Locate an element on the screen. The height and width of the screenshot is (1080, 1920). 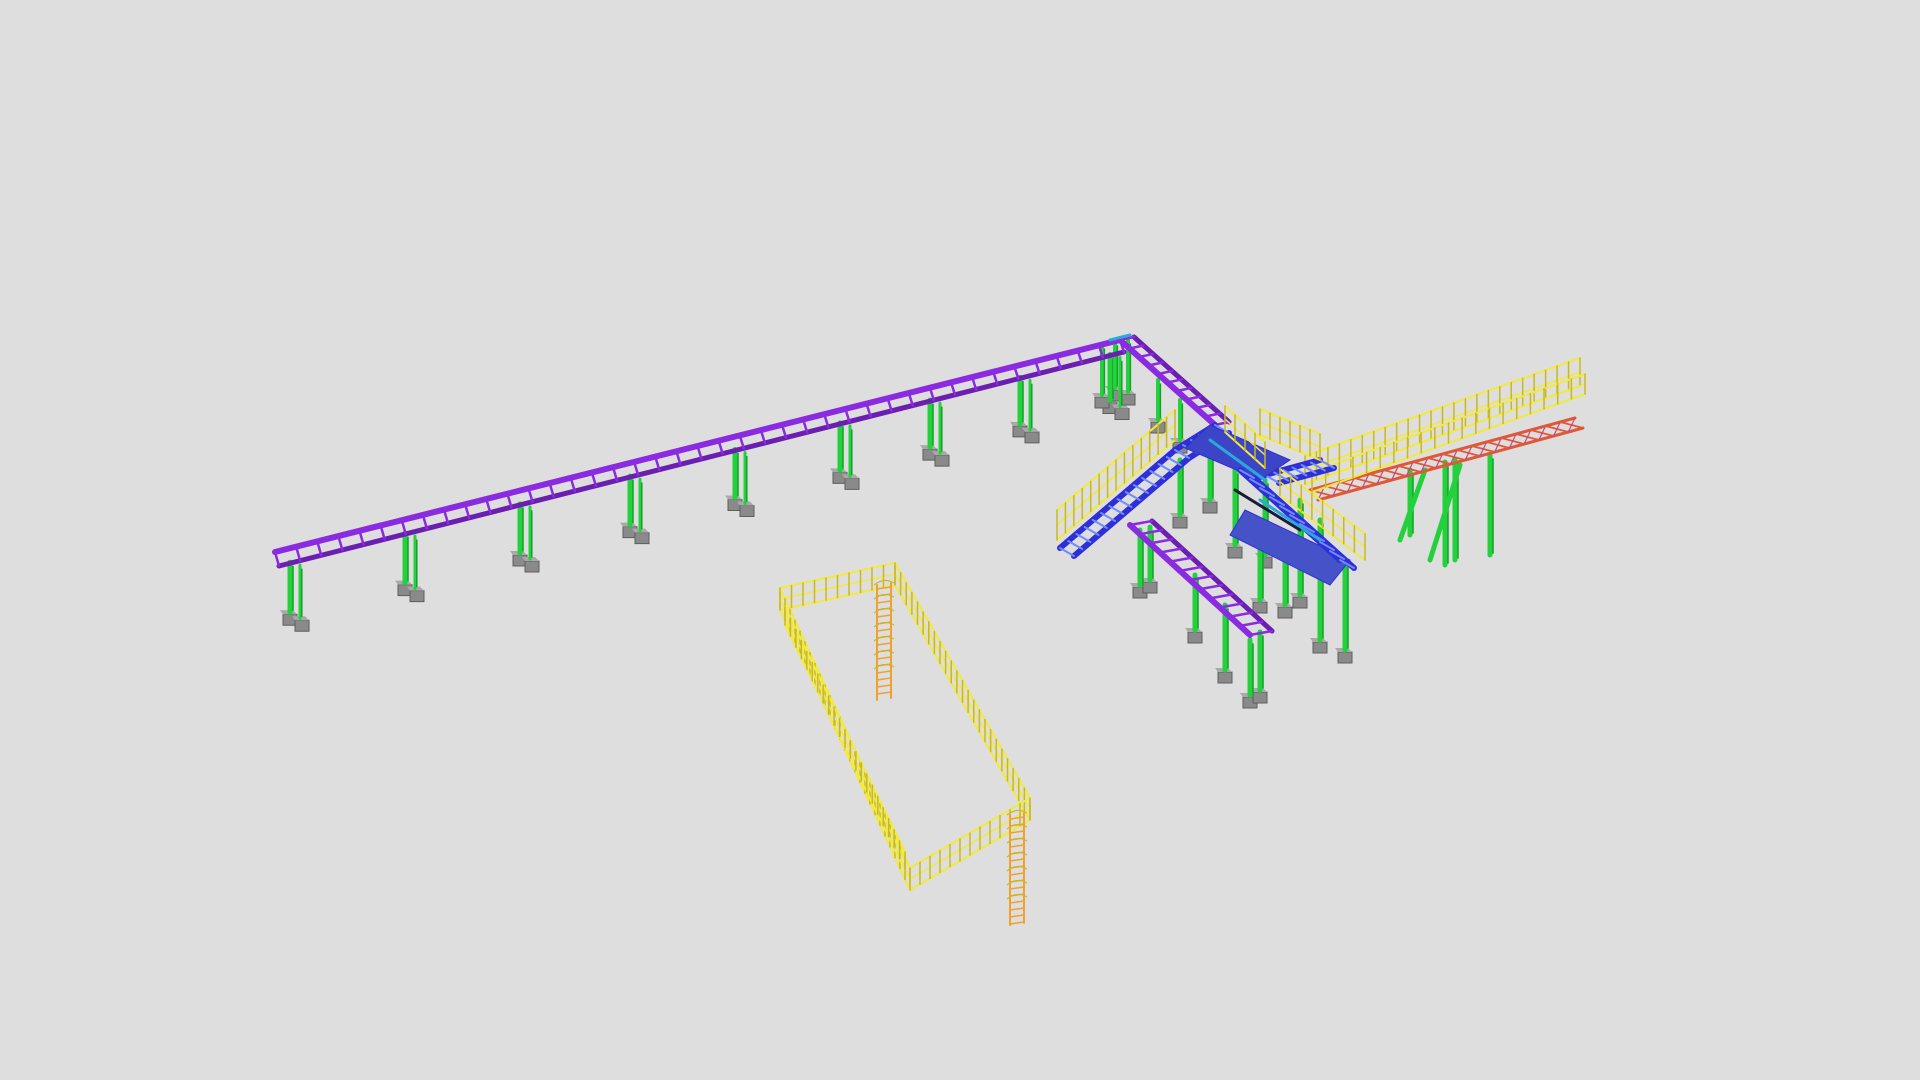
handrail-platform is located at coordinates (905, 726).